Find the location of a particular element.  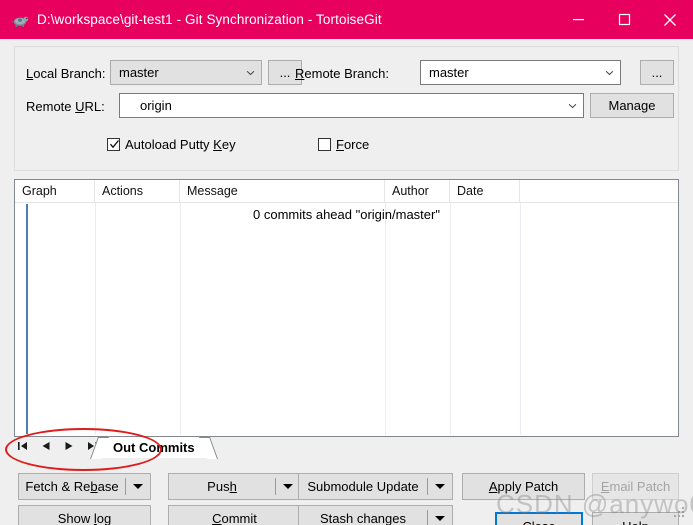

fetch-and-rebase-button: Fetch & Rebase is located at coordinates (84, 486).